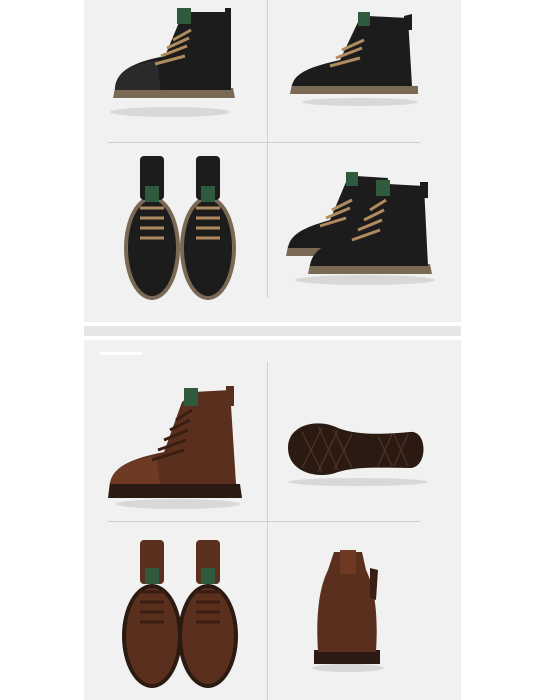 The image size is (545, 700). I want to click on brown-boots-top-pair-image, so click(200, 612).